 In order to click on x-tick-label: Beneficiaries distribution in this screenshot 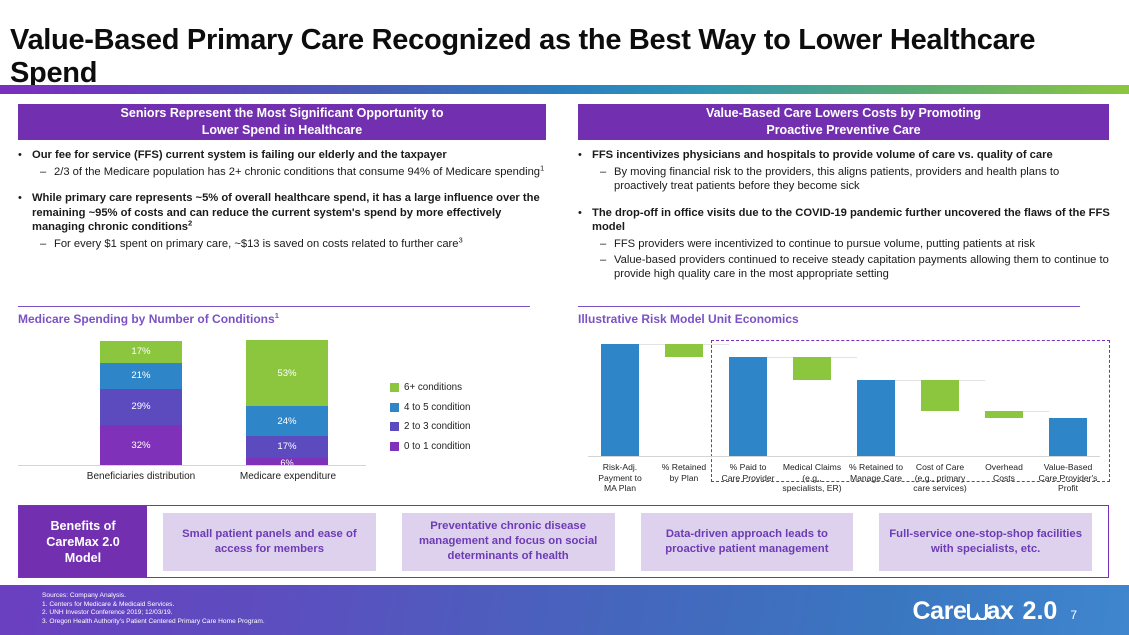, I will do `click(141, 476)`.